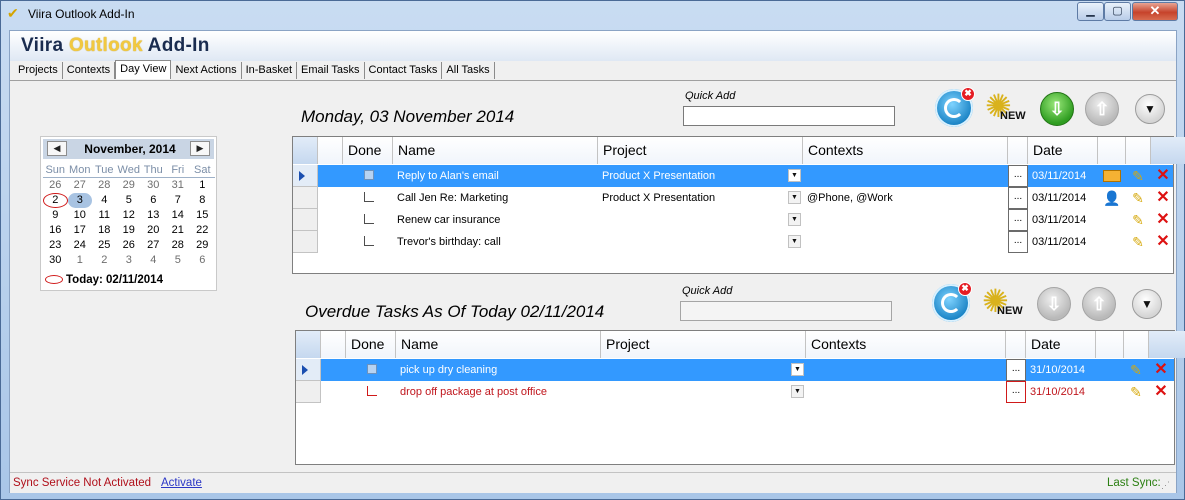 This screenshot has height=500, width=1185. What do you see at coordinates (733, 242) in the screenshot?
I see `table-row: Trevor's birthday: call ▼... 03/11/2014 ✎ ✕` at bounding box center [733, 242].